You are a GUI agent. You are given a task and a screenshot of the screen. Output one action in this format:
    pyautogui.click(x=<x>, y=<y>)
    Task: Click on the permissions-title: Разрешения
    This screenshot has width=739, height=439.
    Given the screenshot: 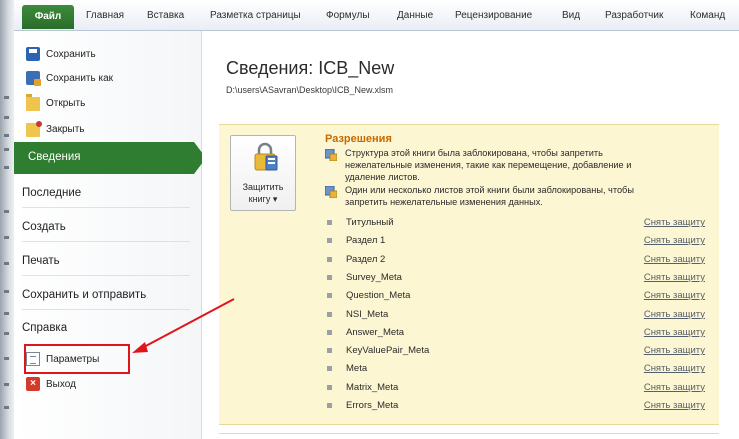 What is the action you would take?
    pyautogui.click(x=358, y=139)
    